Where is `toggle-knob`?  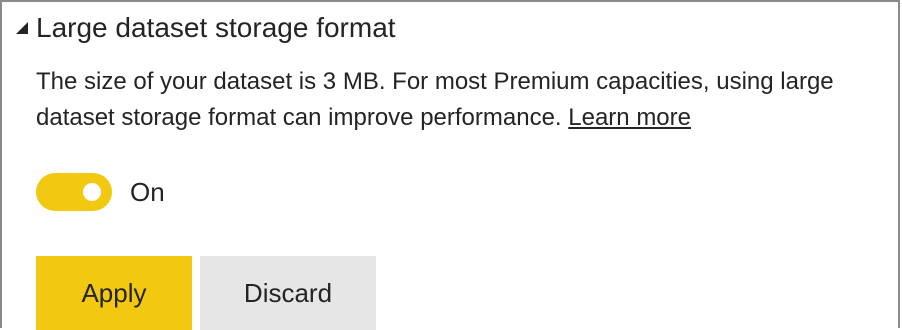
toggle-knob is located at coordinates (92, 192).